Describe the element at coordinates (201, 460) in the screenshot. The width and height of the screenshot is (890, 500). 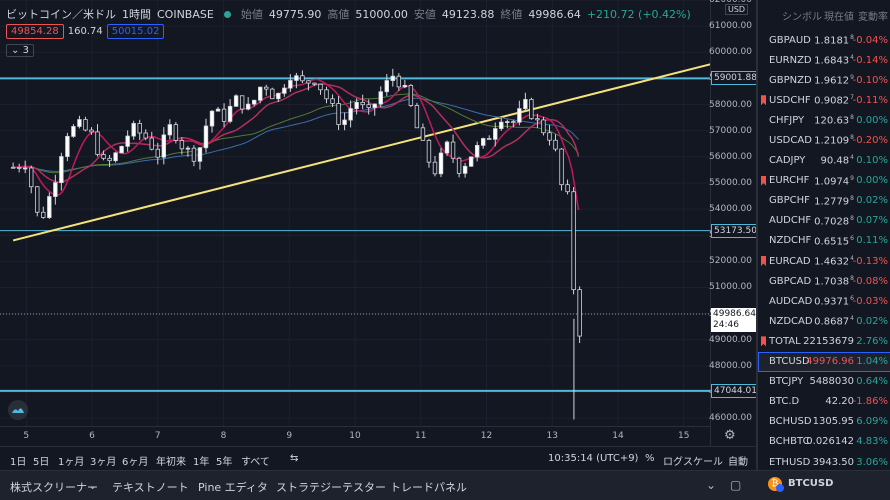
I see `range-1y: 1年` at that location.